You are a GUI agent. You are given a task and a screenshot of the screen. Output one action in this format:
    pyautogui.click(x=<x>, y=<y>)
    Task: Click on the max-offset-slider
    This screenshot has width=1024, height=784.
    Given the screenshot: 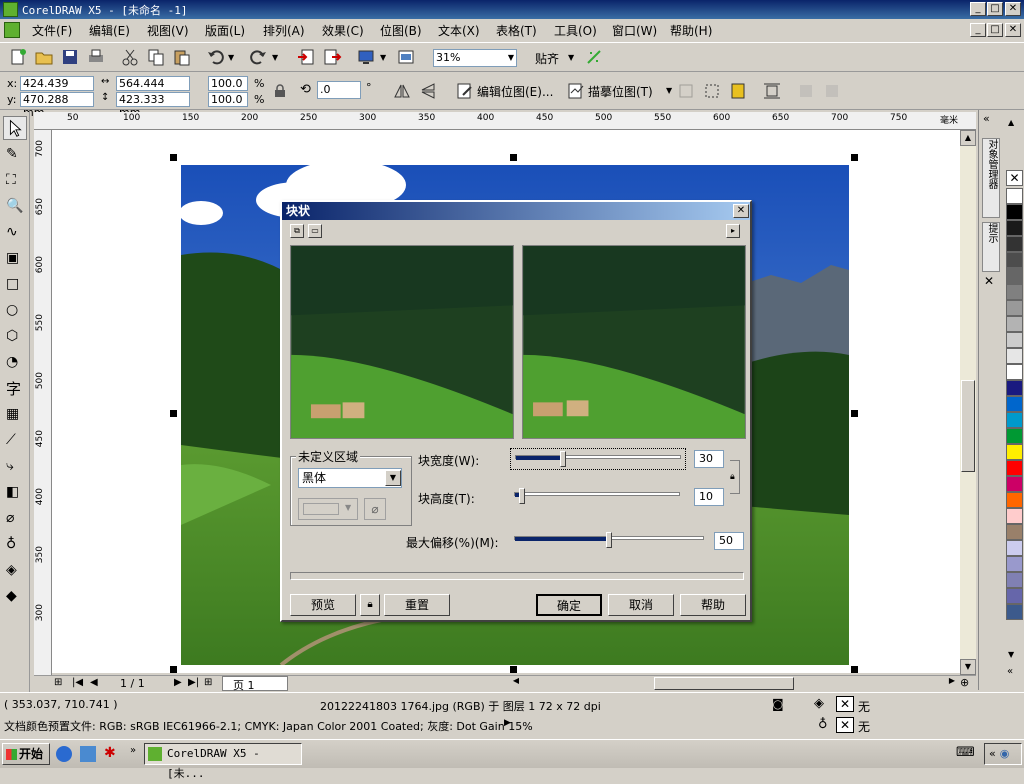 What is the action you would take?
    pyautogui.click(x=608, y=541)
    